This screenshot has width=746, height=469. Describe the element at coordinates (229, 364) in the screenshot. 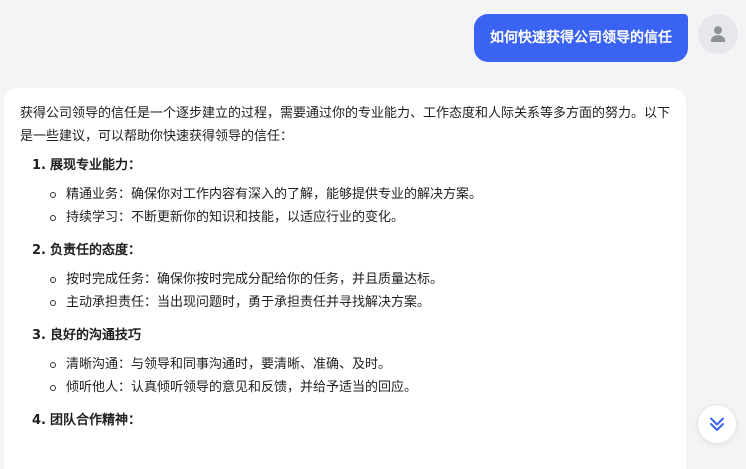

I see `list-item-text: 清晰沟通：与领导和同事沟通时，要清晰、准确、及时。` at that location.